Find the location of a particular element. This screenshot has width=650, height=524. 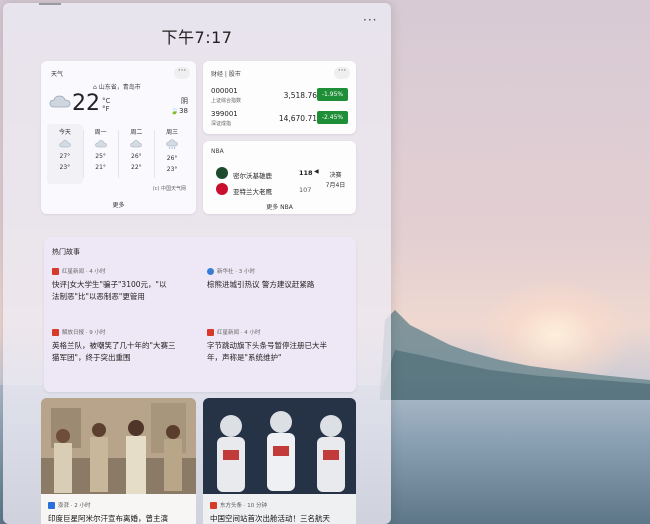

winner-arrow-icon: ◀ is located at coordinates (316, 171).